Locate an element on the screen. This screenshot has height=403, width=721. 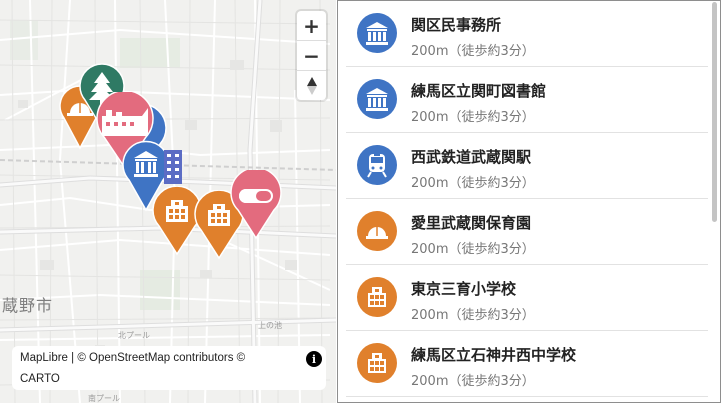
zoom-in-button: + is located at coordinates (311, 25).